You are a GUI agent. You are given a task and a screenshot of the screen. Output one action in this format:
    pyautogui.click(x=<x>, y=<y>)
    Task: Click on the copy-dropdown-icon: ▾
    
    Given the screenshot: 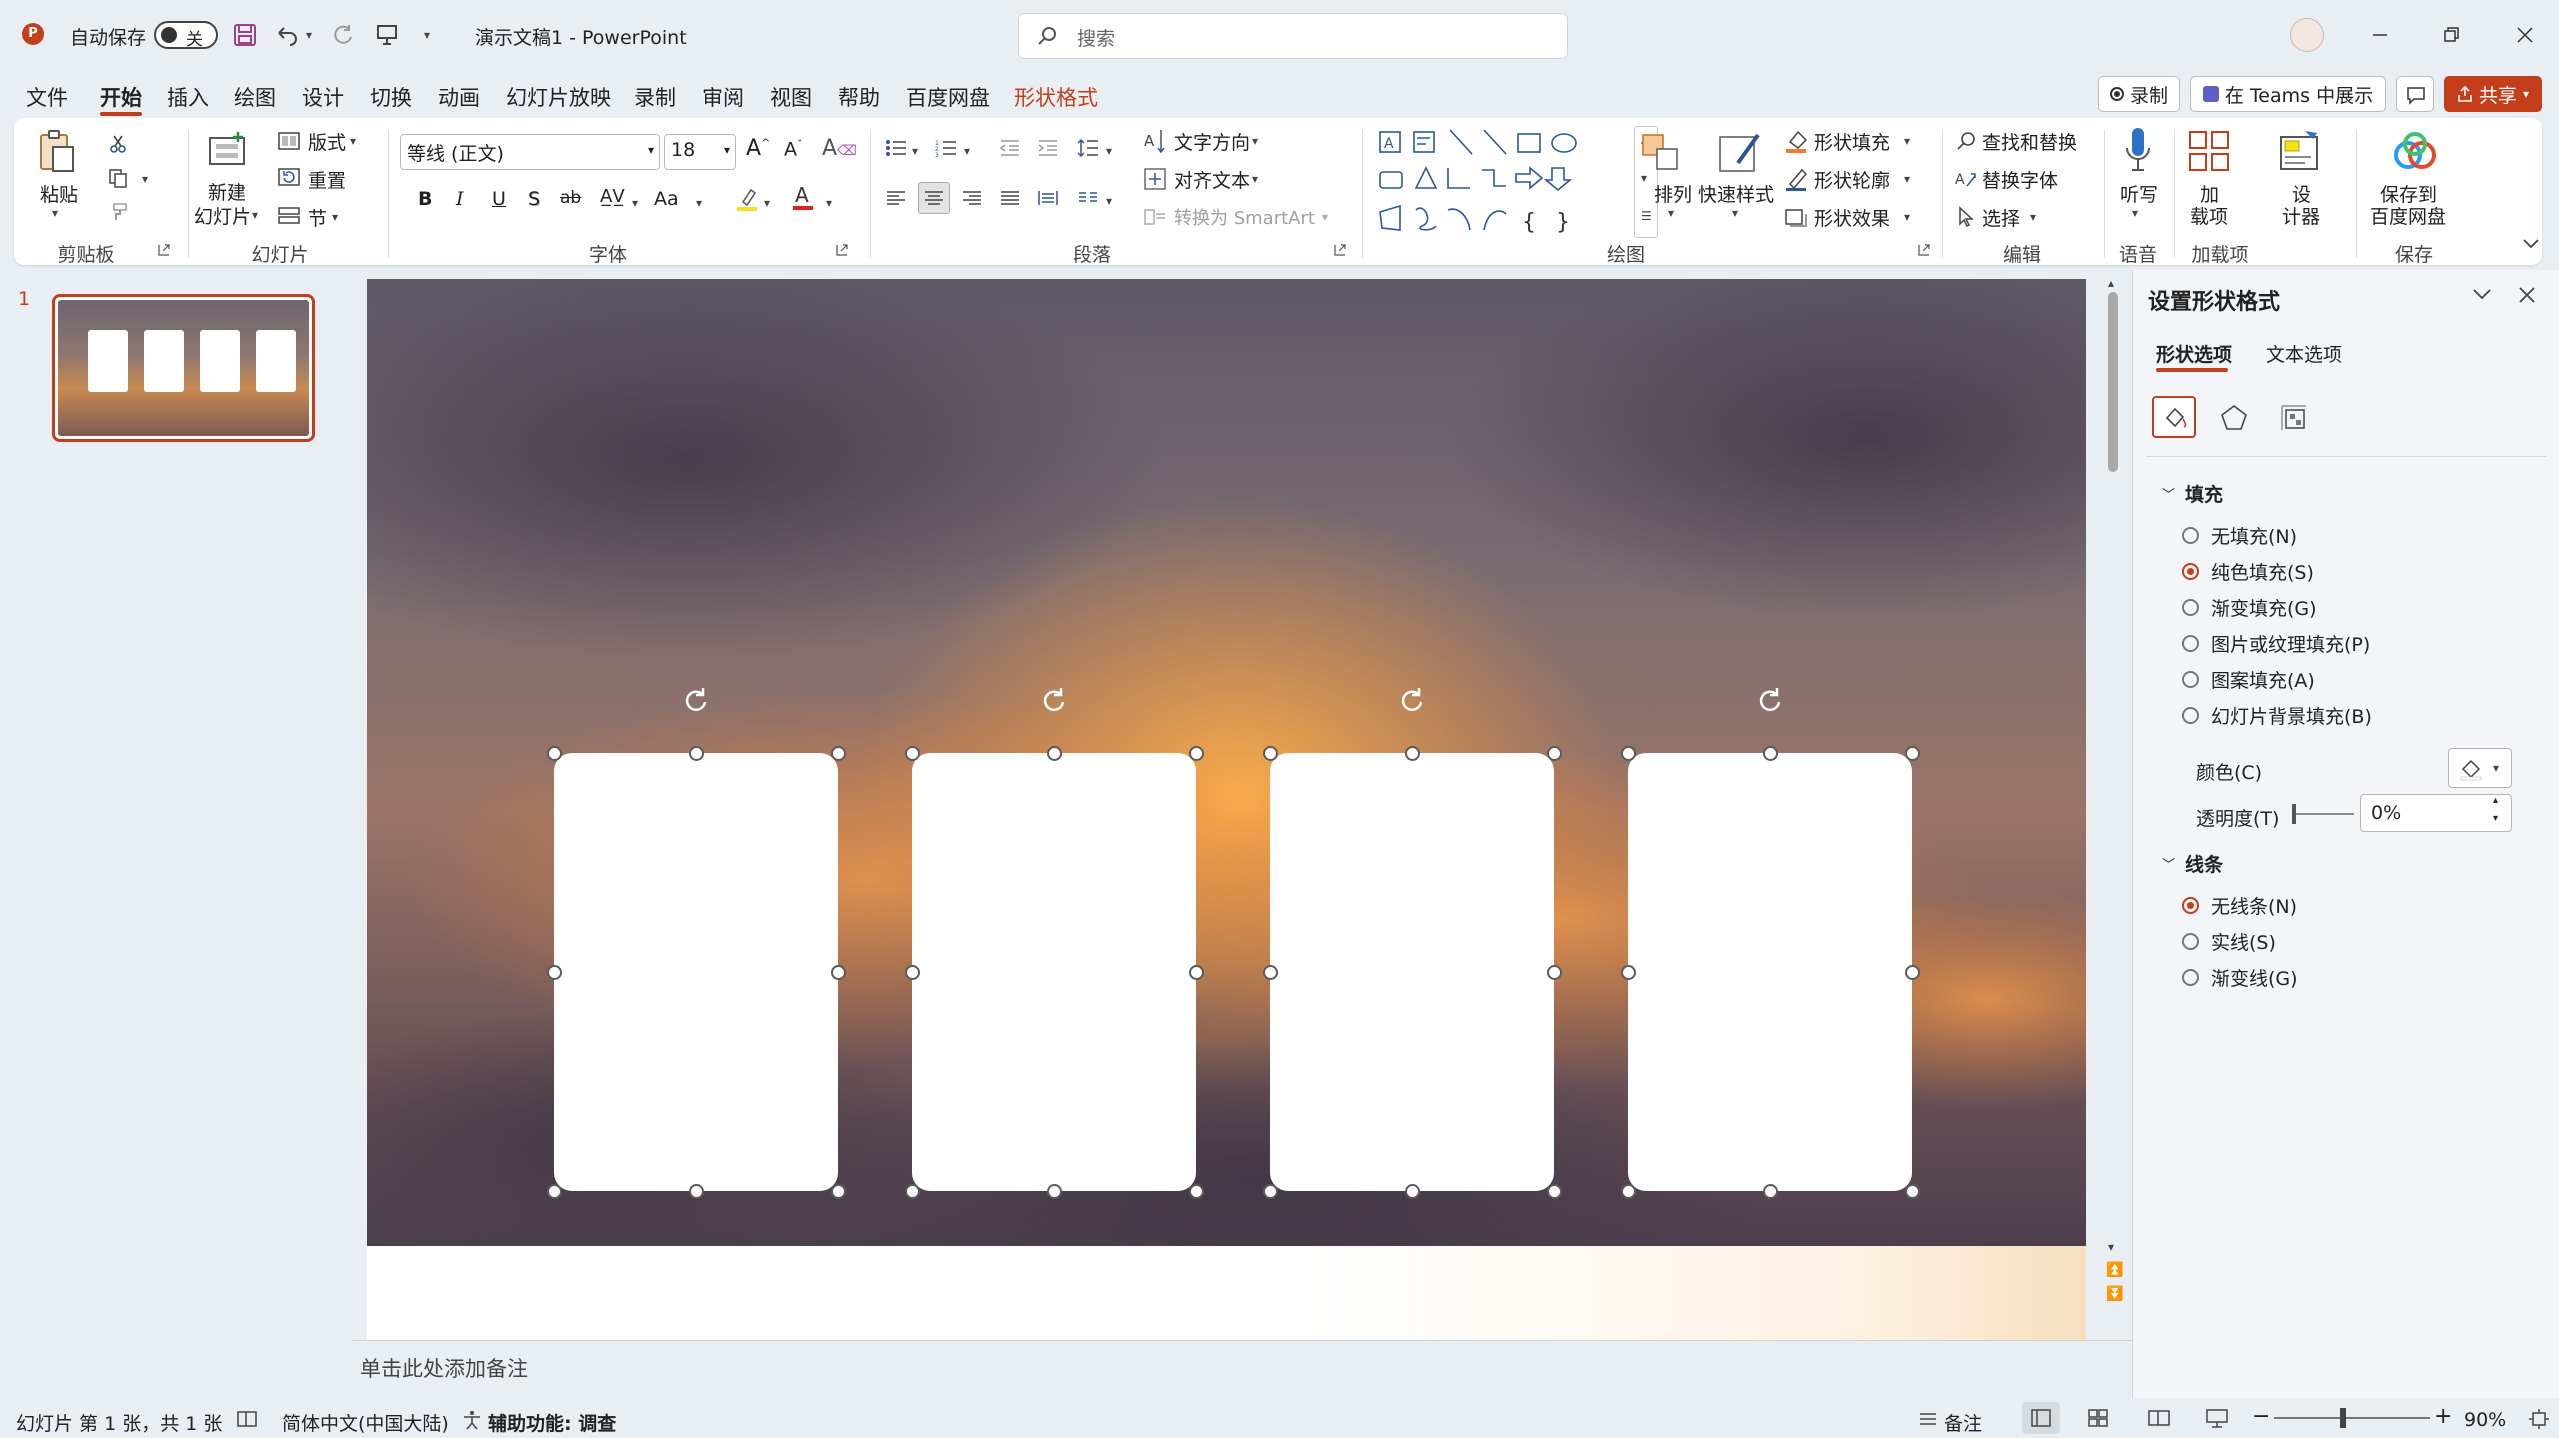 What is the action you would take?
    pyautogui.click(x=145, y=179)
    